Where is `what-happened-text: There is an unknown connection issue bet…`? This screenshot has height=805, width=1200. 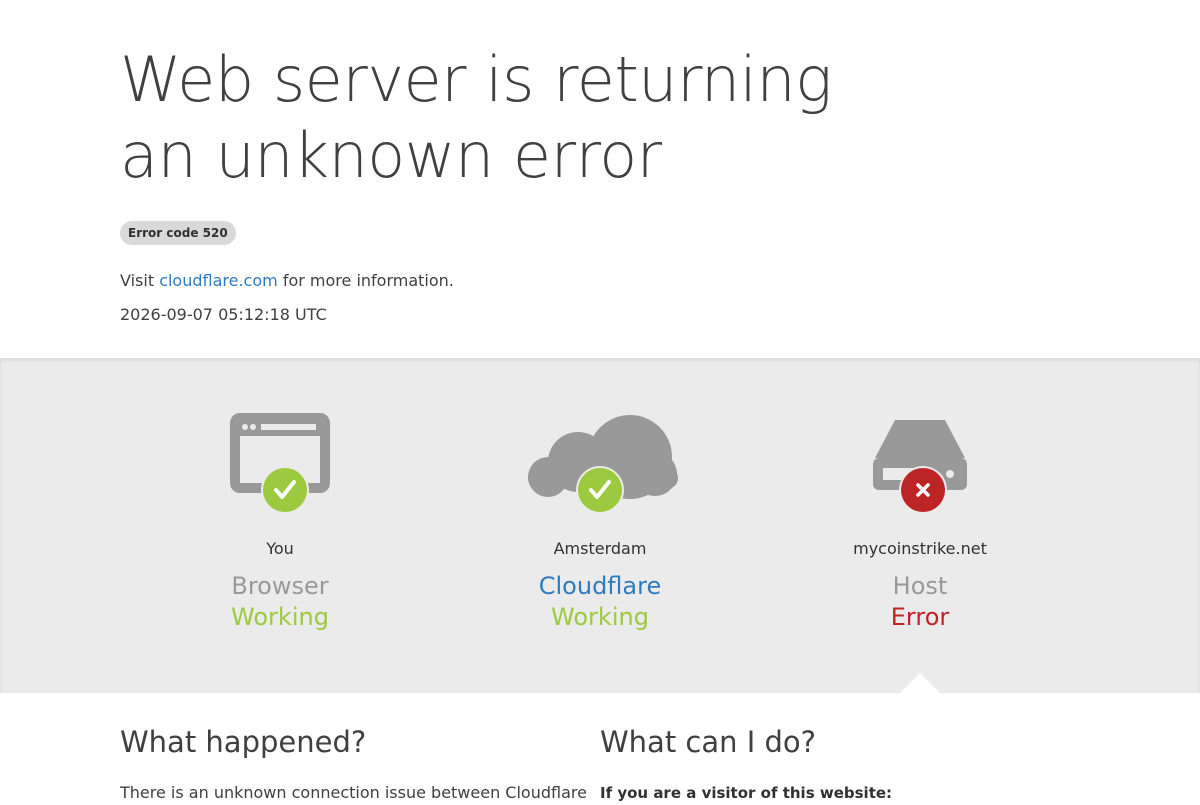
what-happened-text: There is an unknown connection issue bet… is located at coordinates (353, 792).